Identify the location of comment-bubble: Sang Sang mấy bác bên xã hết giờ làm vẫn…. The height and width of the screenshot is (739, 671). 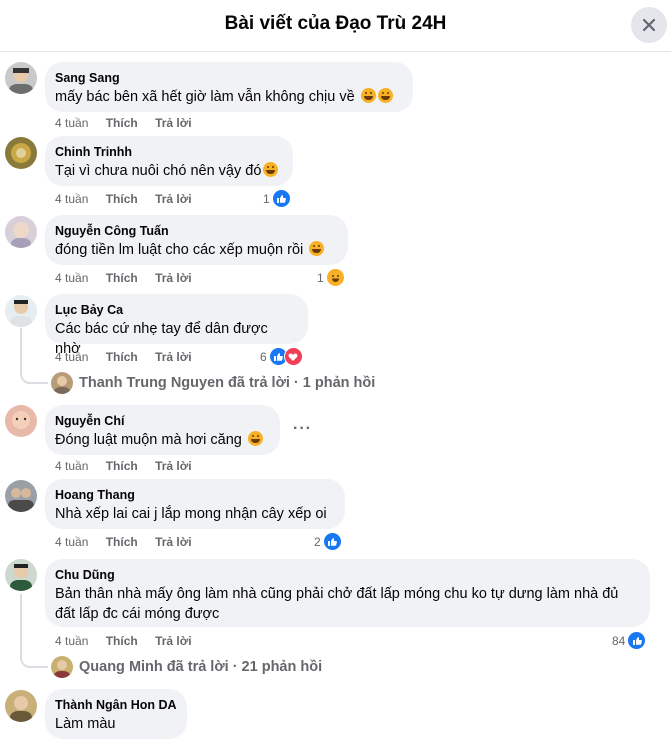
(229, 87).